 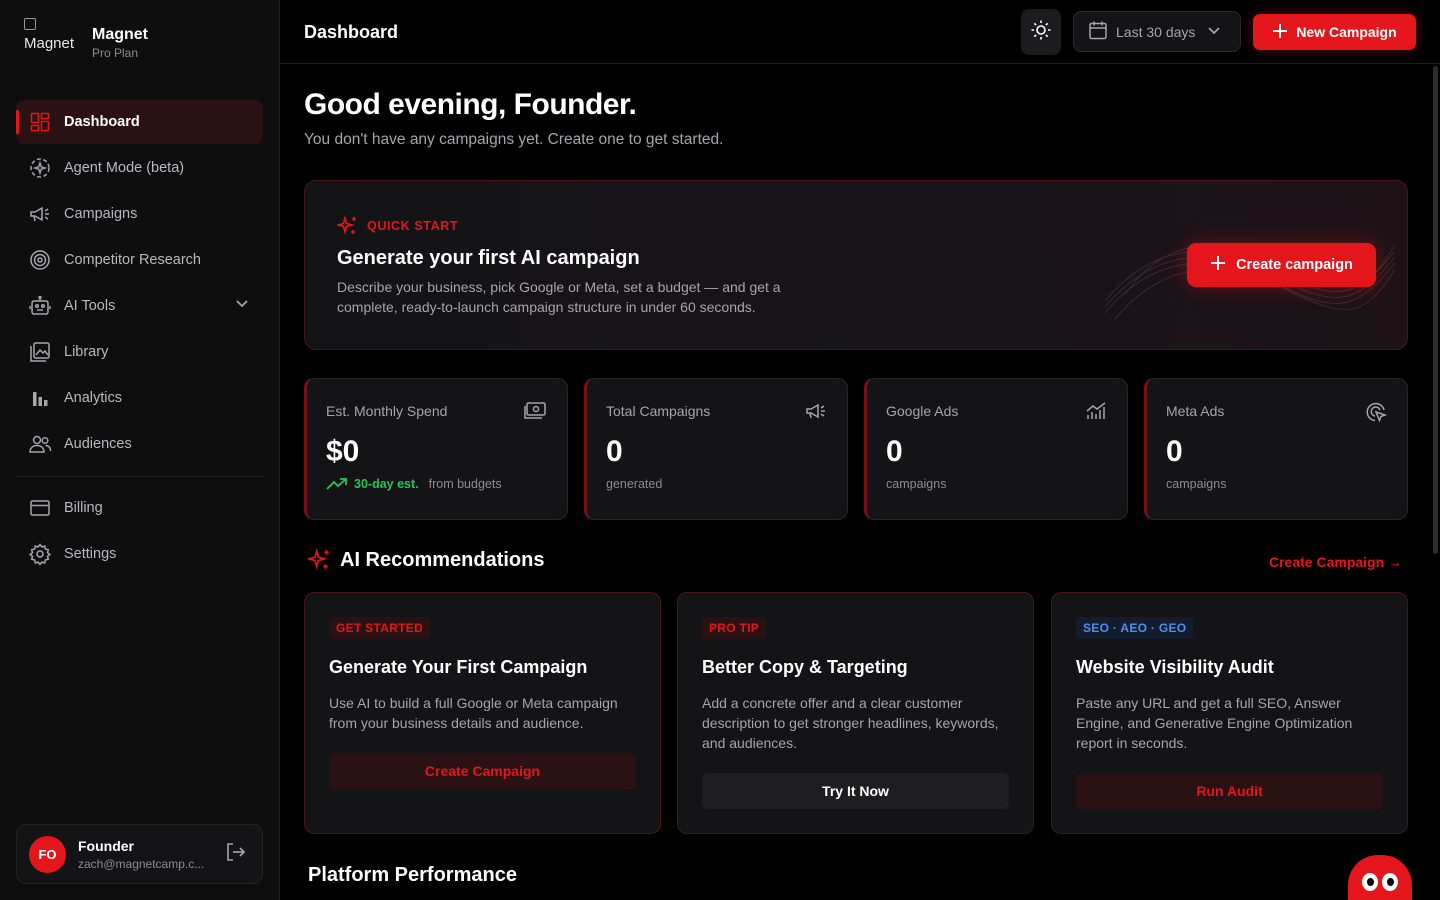 What do you see at coordinates (139, 554) in the screenshot?
I see `sidebar-item-settings: Settings` at bounding box center [139, 554].